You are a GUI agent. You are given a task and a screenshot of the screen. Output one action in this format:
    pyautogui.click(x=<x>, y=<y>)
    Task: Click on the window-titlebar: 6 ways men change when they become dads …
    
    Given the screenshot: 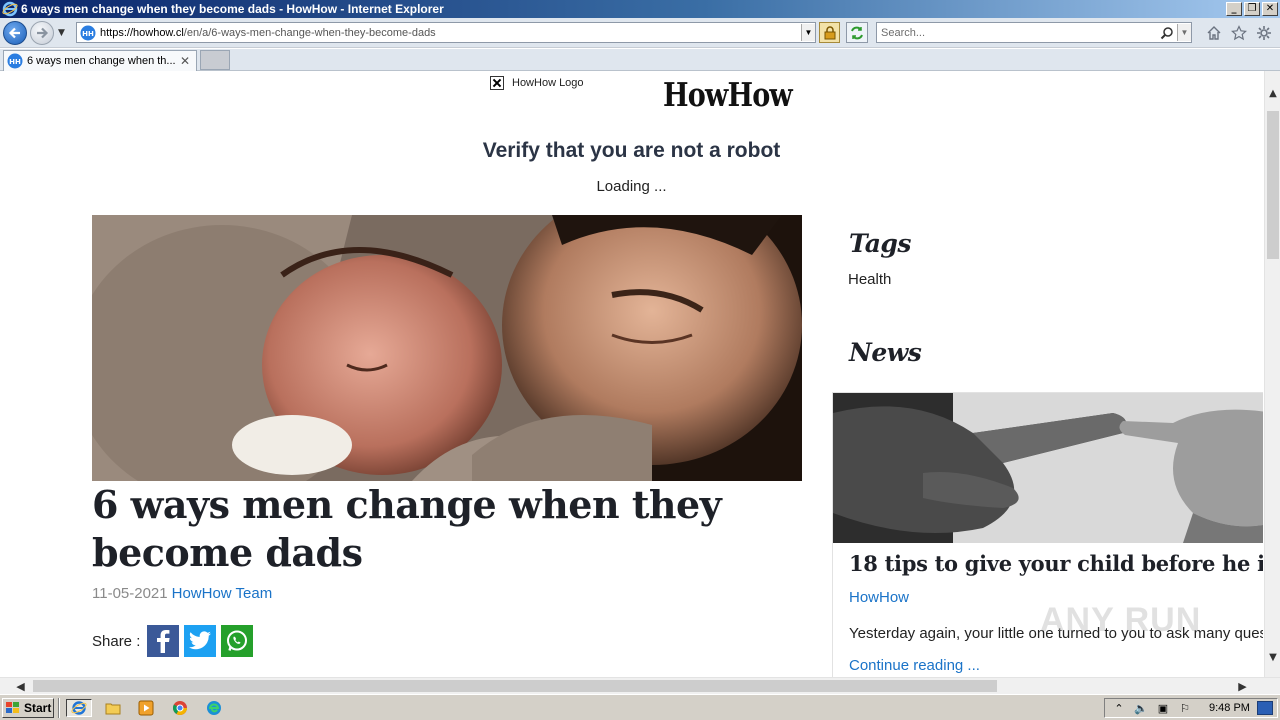 What is the action you would take?
    pyautogui.click(x=640, y=9)
    